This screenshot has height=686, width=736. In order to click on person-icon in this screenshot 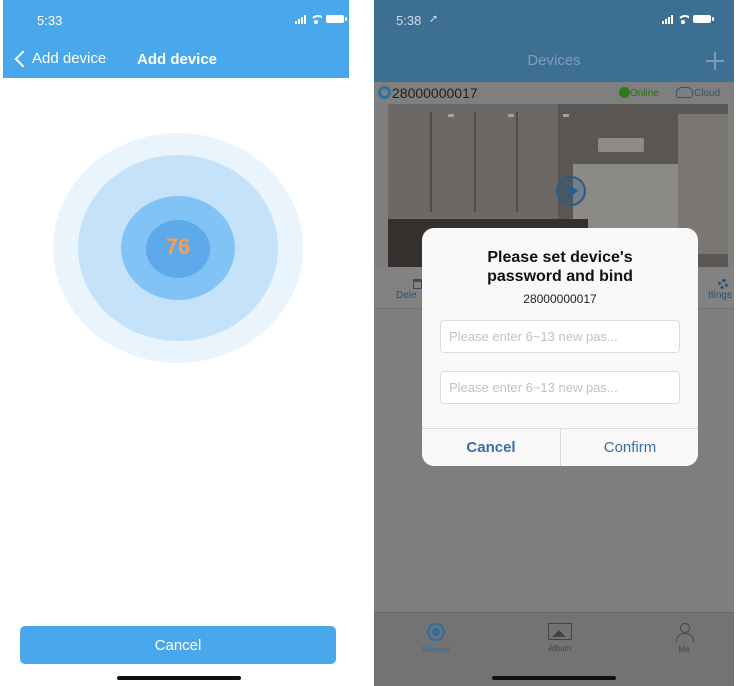, I will do `click(684, 632)`.